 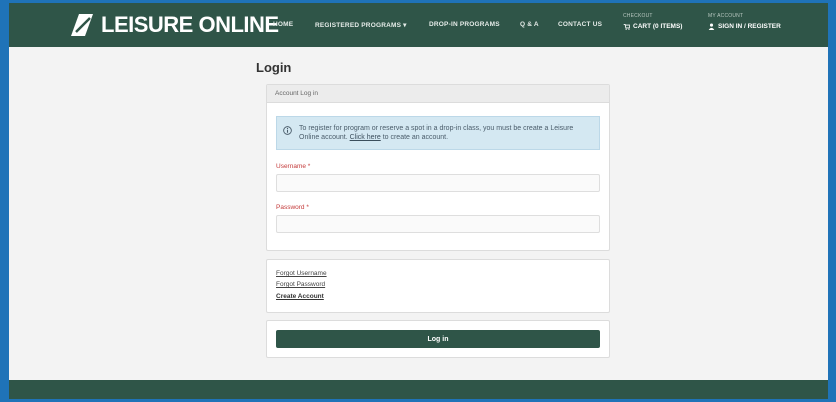 I want to click on nav-home: HOME, so click(x=283, y=24).